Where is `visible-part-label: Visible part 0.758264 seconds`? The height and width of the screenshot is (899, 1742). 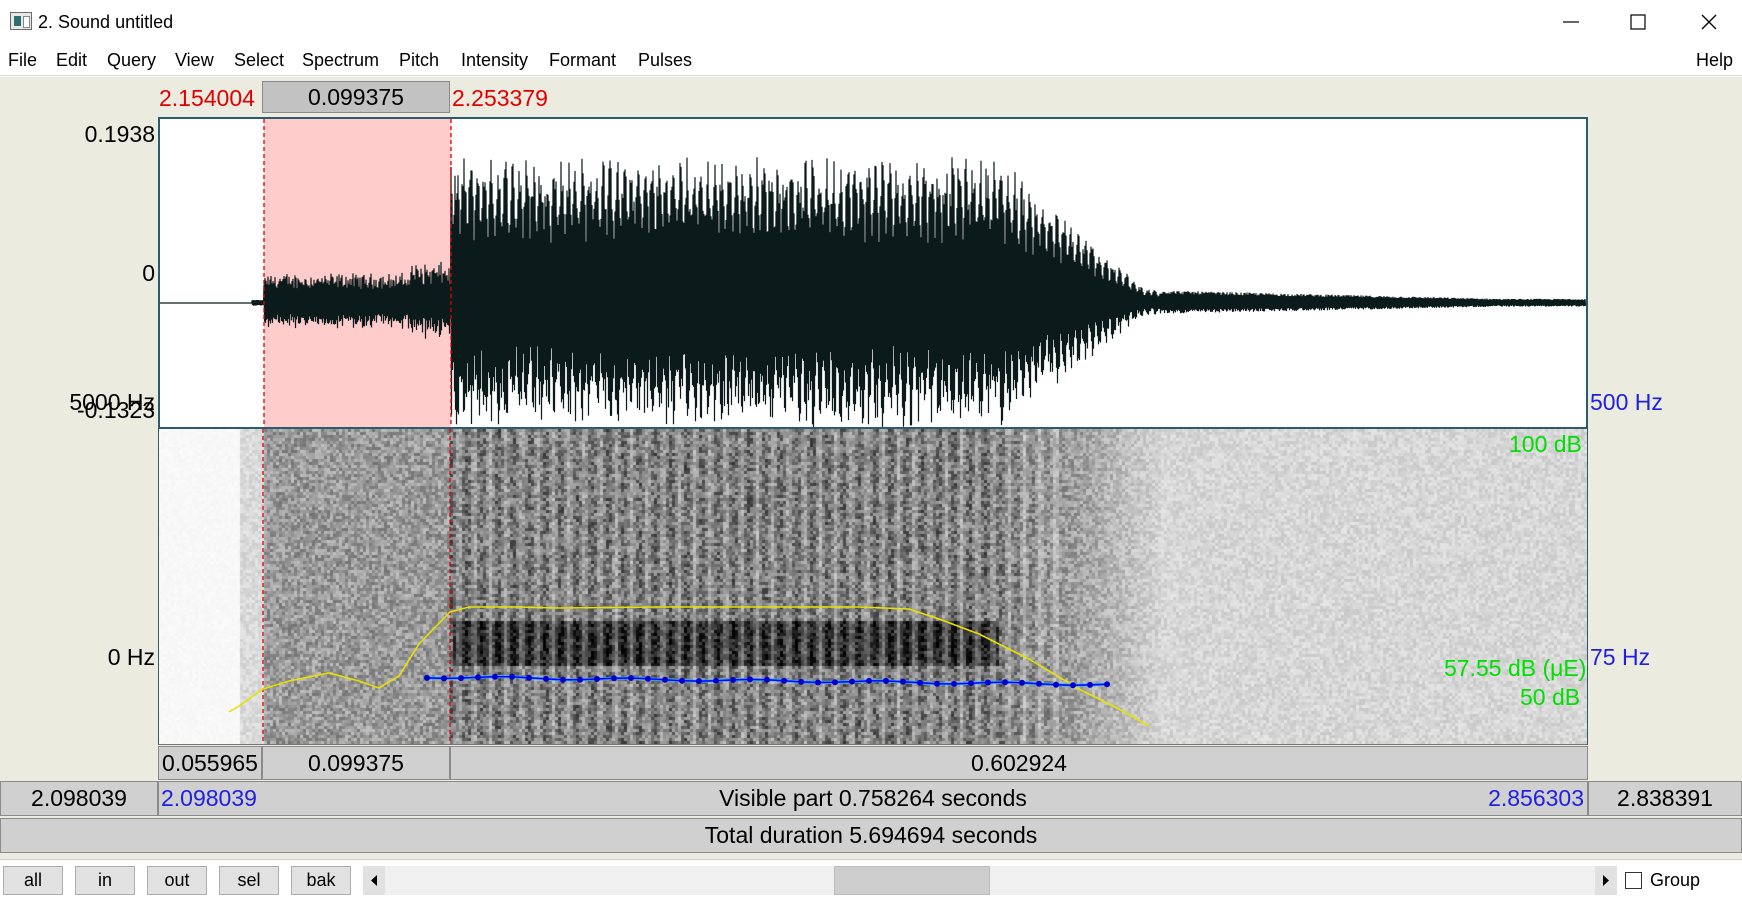
visible-part-label: Visible part 0.758264 seconds is located at coordinates (873, 798).